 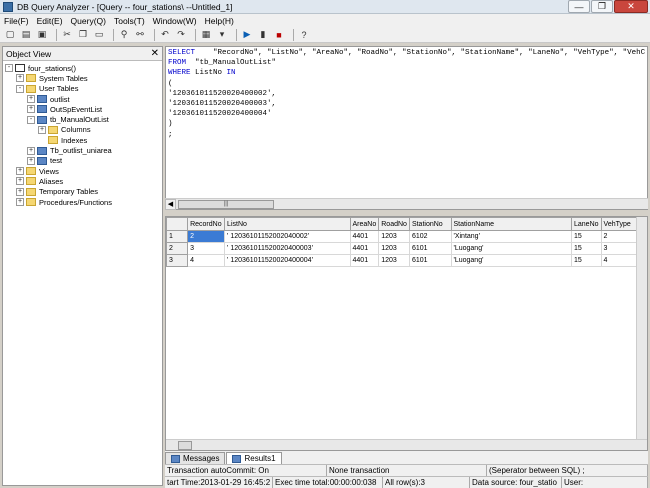 I want to click on grid-view-icon: ▦, so click(x=206, y=35).